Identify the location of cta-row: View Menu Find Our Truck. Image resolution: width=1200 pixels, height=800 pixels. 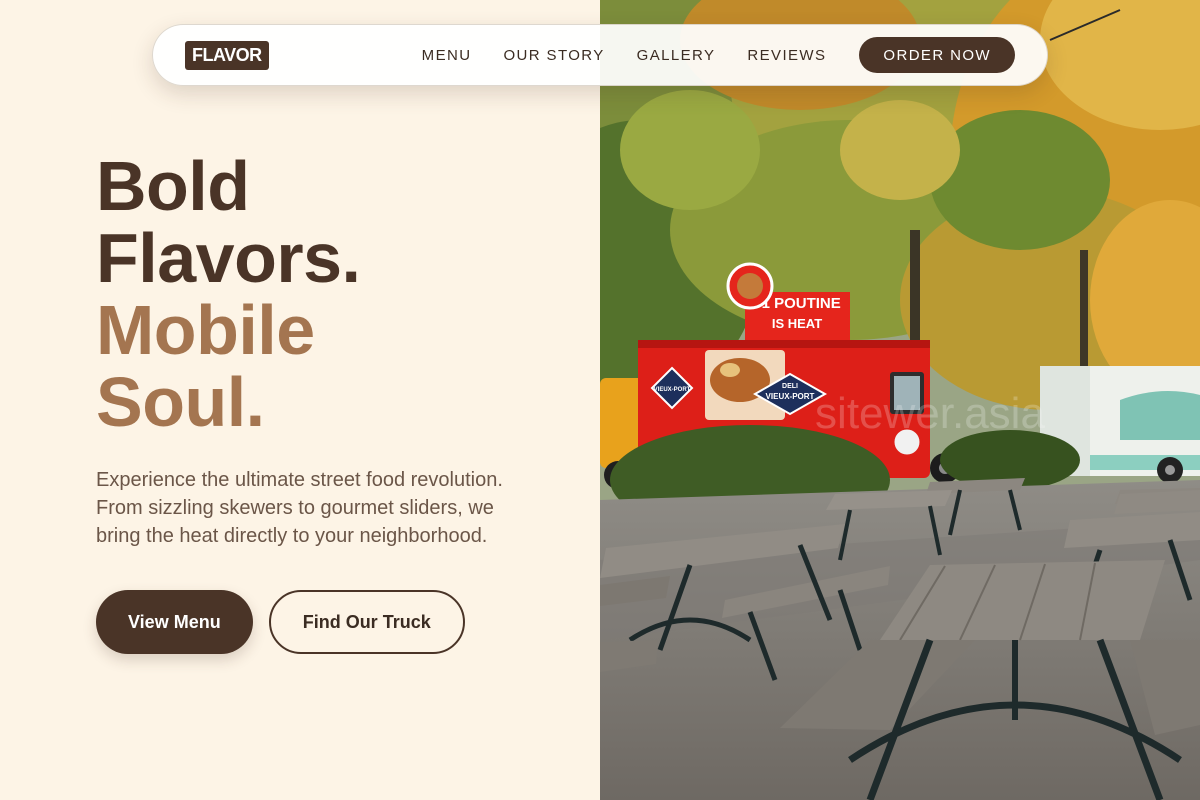
(331, 622).